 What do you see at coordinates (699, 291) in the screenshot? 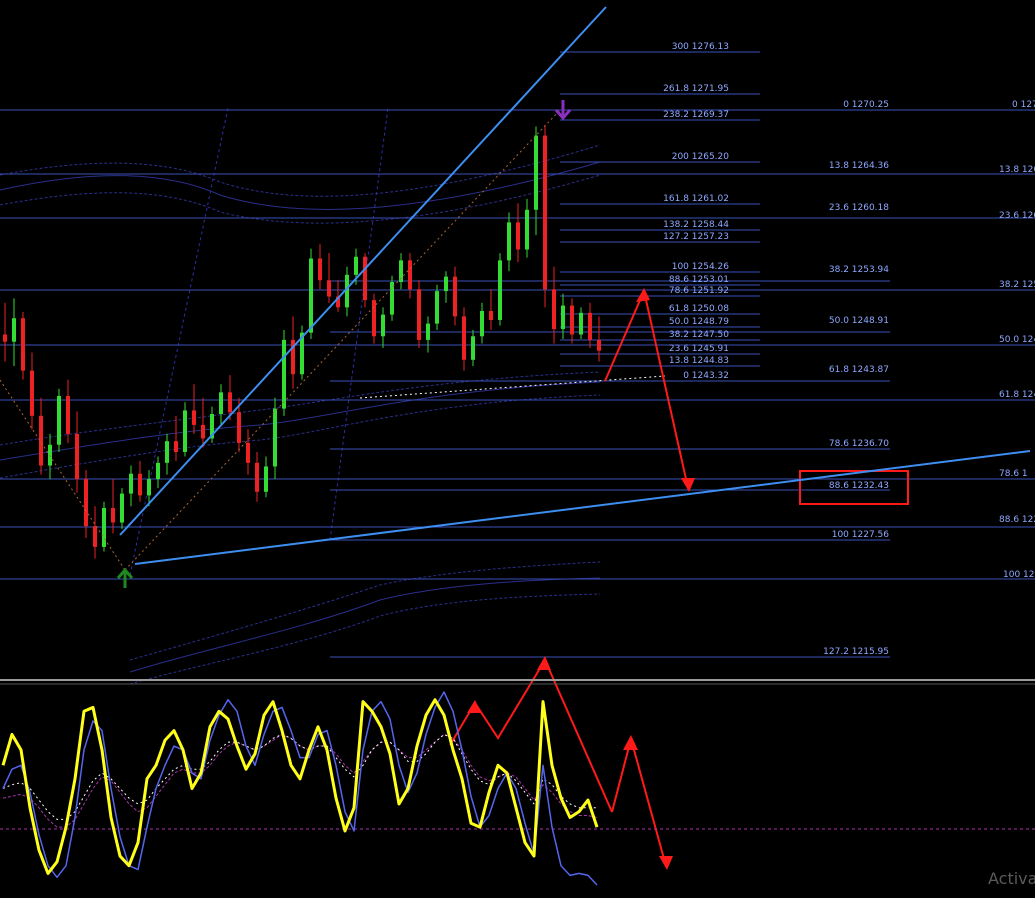
I see `fib-label: 78.6 1251.92` at bounding box center [699, 291].